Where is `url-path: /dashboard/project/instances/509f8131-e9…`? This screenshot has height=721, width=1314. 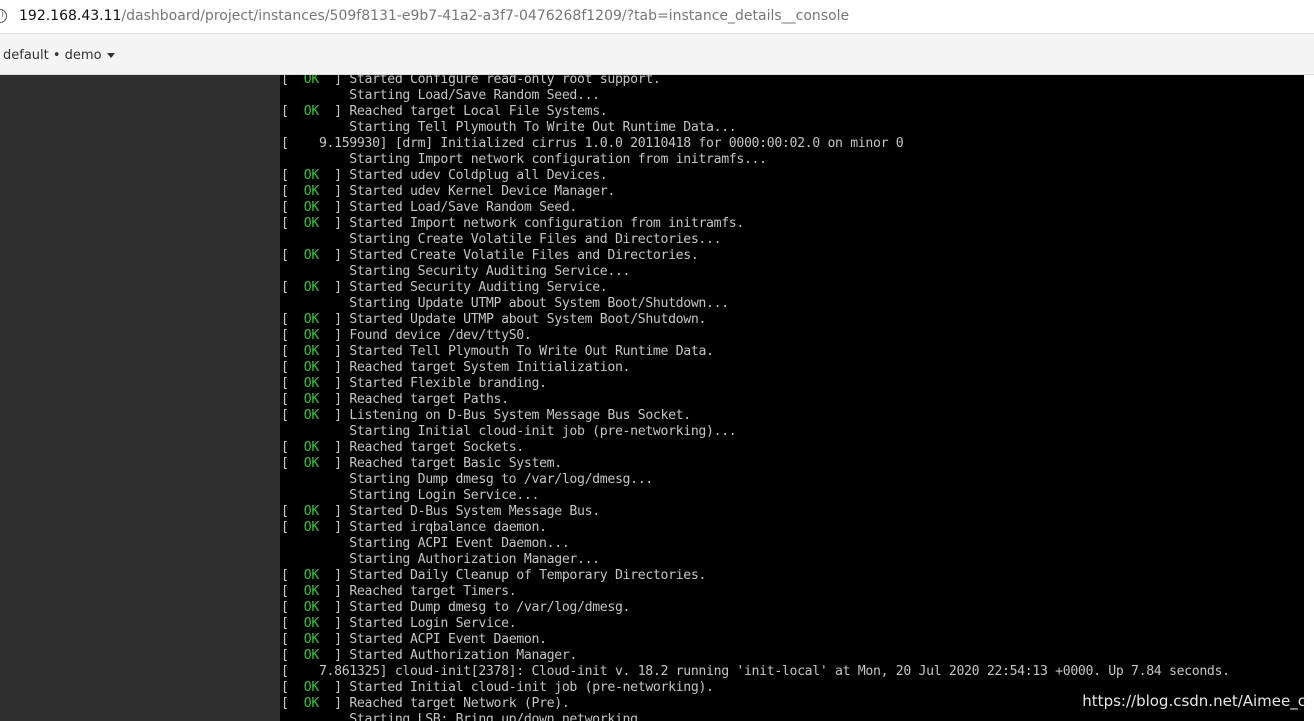
url-path: /dashboard/project/instances/509f8131-e9… is located at coordinates (485, 16).